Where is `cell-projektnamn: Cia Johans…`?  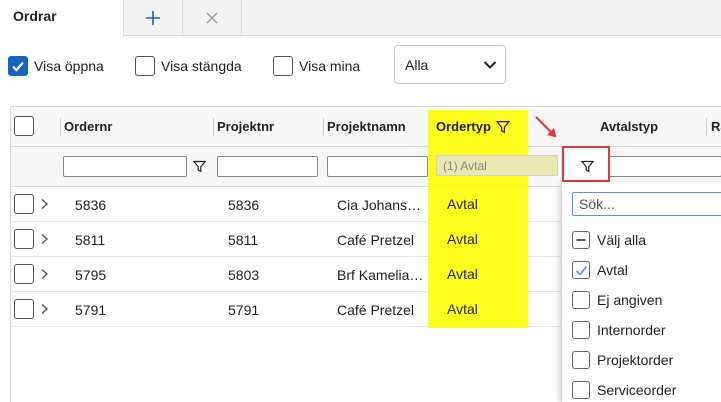 cell-projektnamn: Cia Johans… is located at coordinates (379, 205).